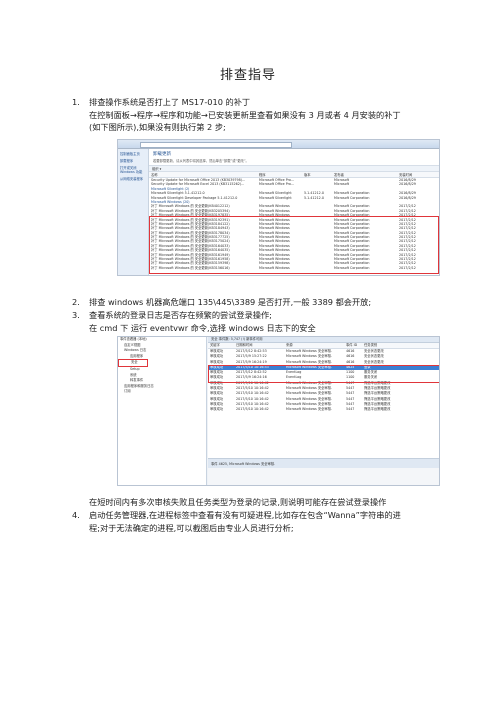 The width and height of the screenshot is (496, 702). I want to click on table-cell: 2017/5/10 10:16:42, so click(252, 409).